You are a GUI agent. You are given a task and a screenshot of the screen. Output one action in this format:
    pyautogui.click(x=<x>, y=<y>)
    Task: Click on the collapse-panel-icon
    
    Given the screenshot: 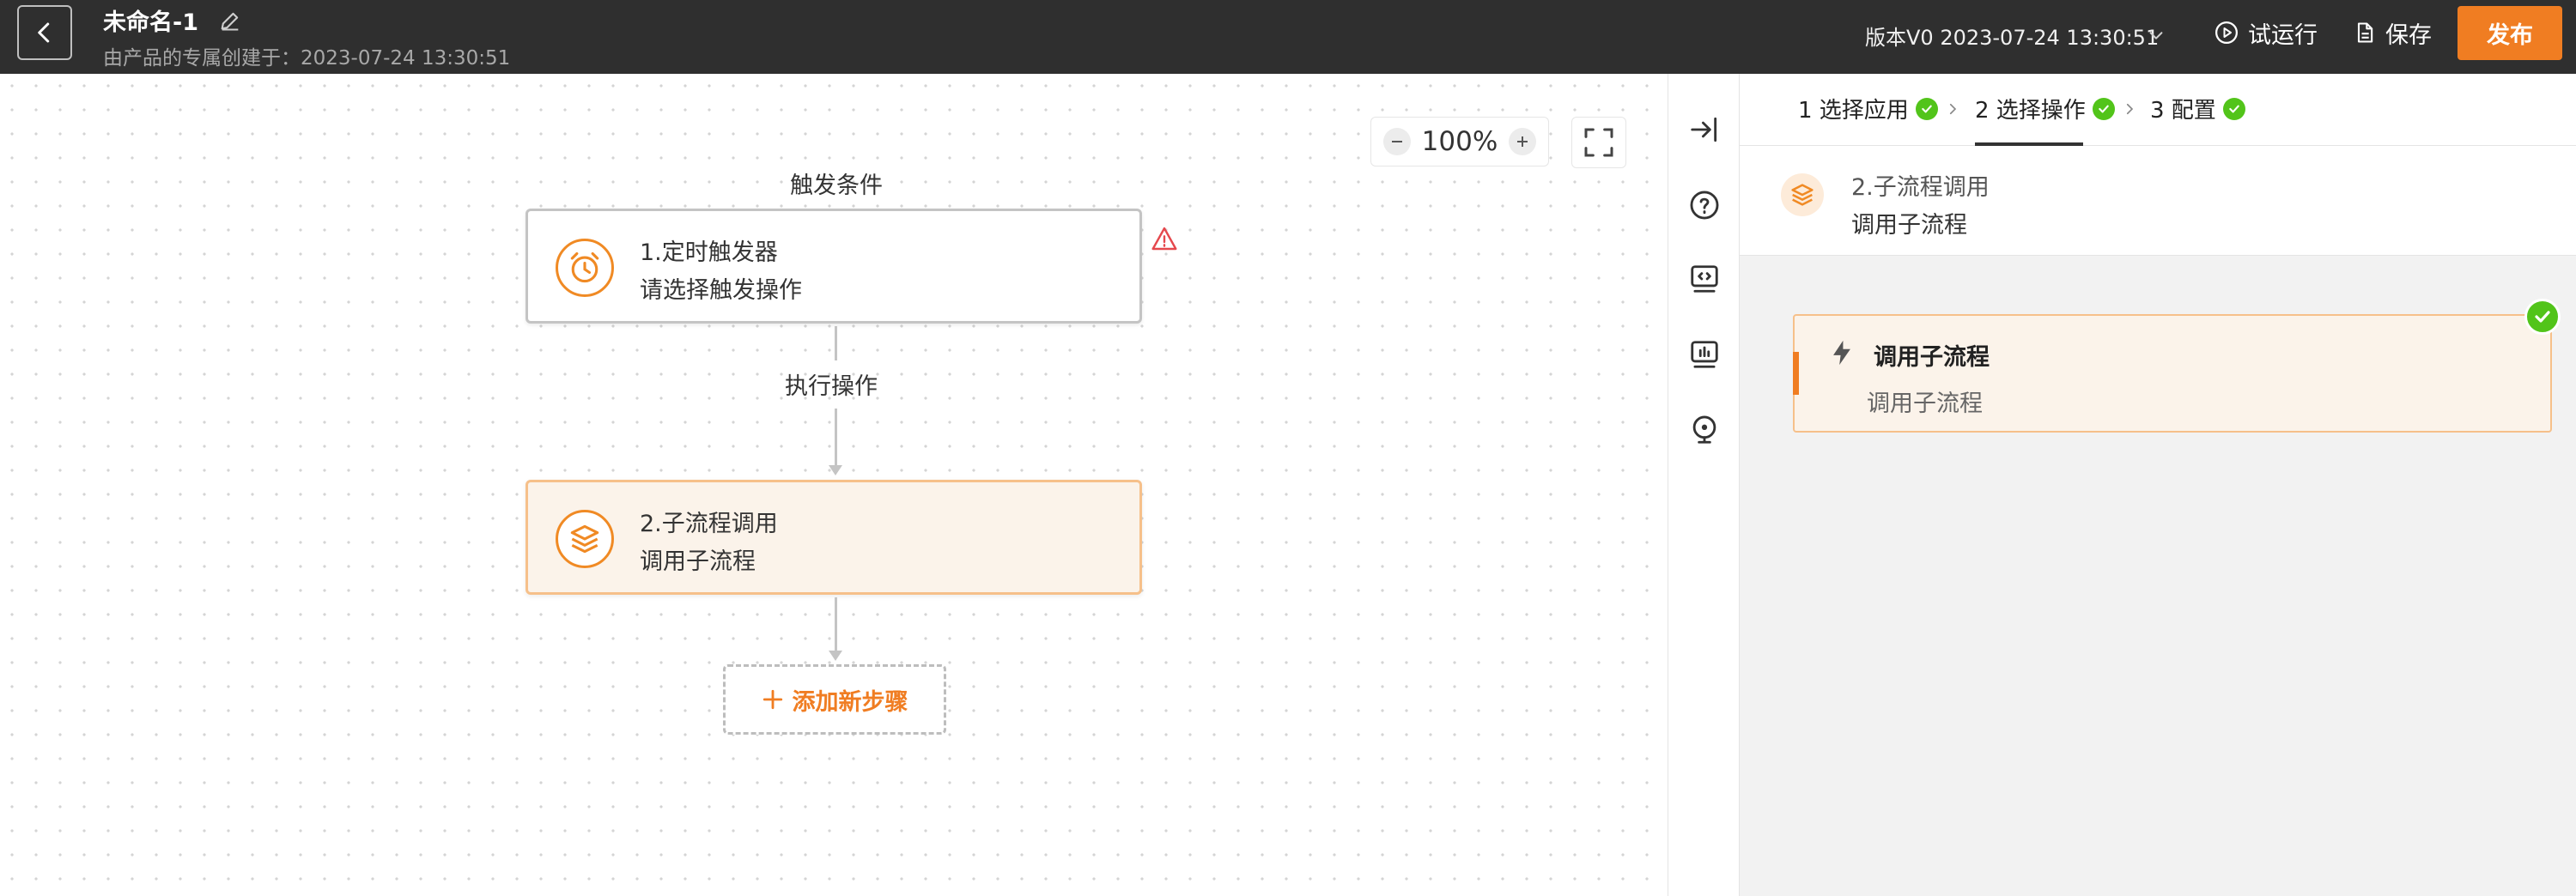 What is the action you would take?
    pyautogui.click(x=1704, y=129)
    